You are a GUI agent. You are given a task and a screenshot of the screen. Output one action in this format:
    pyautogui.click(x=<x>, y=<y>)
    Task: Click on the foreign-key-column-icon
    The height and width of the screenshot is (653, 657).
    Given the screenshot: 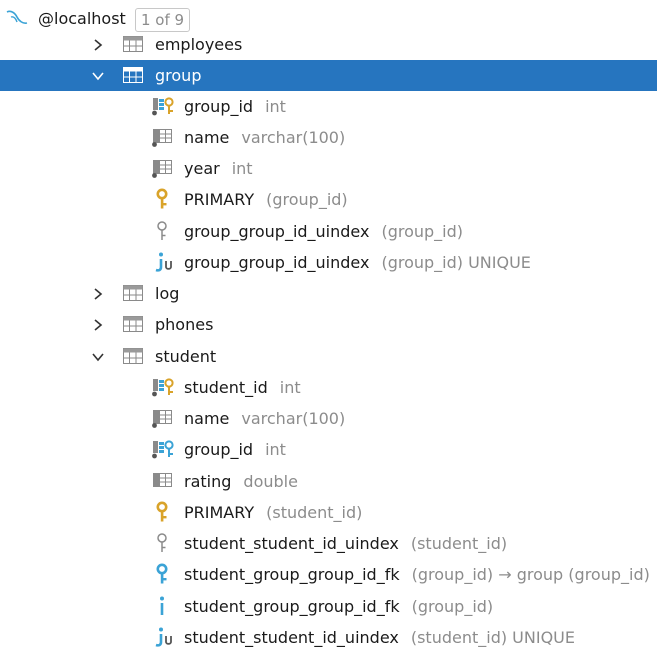 What is the action you would take?
    pyautogui.click(x=162, y=449)
    